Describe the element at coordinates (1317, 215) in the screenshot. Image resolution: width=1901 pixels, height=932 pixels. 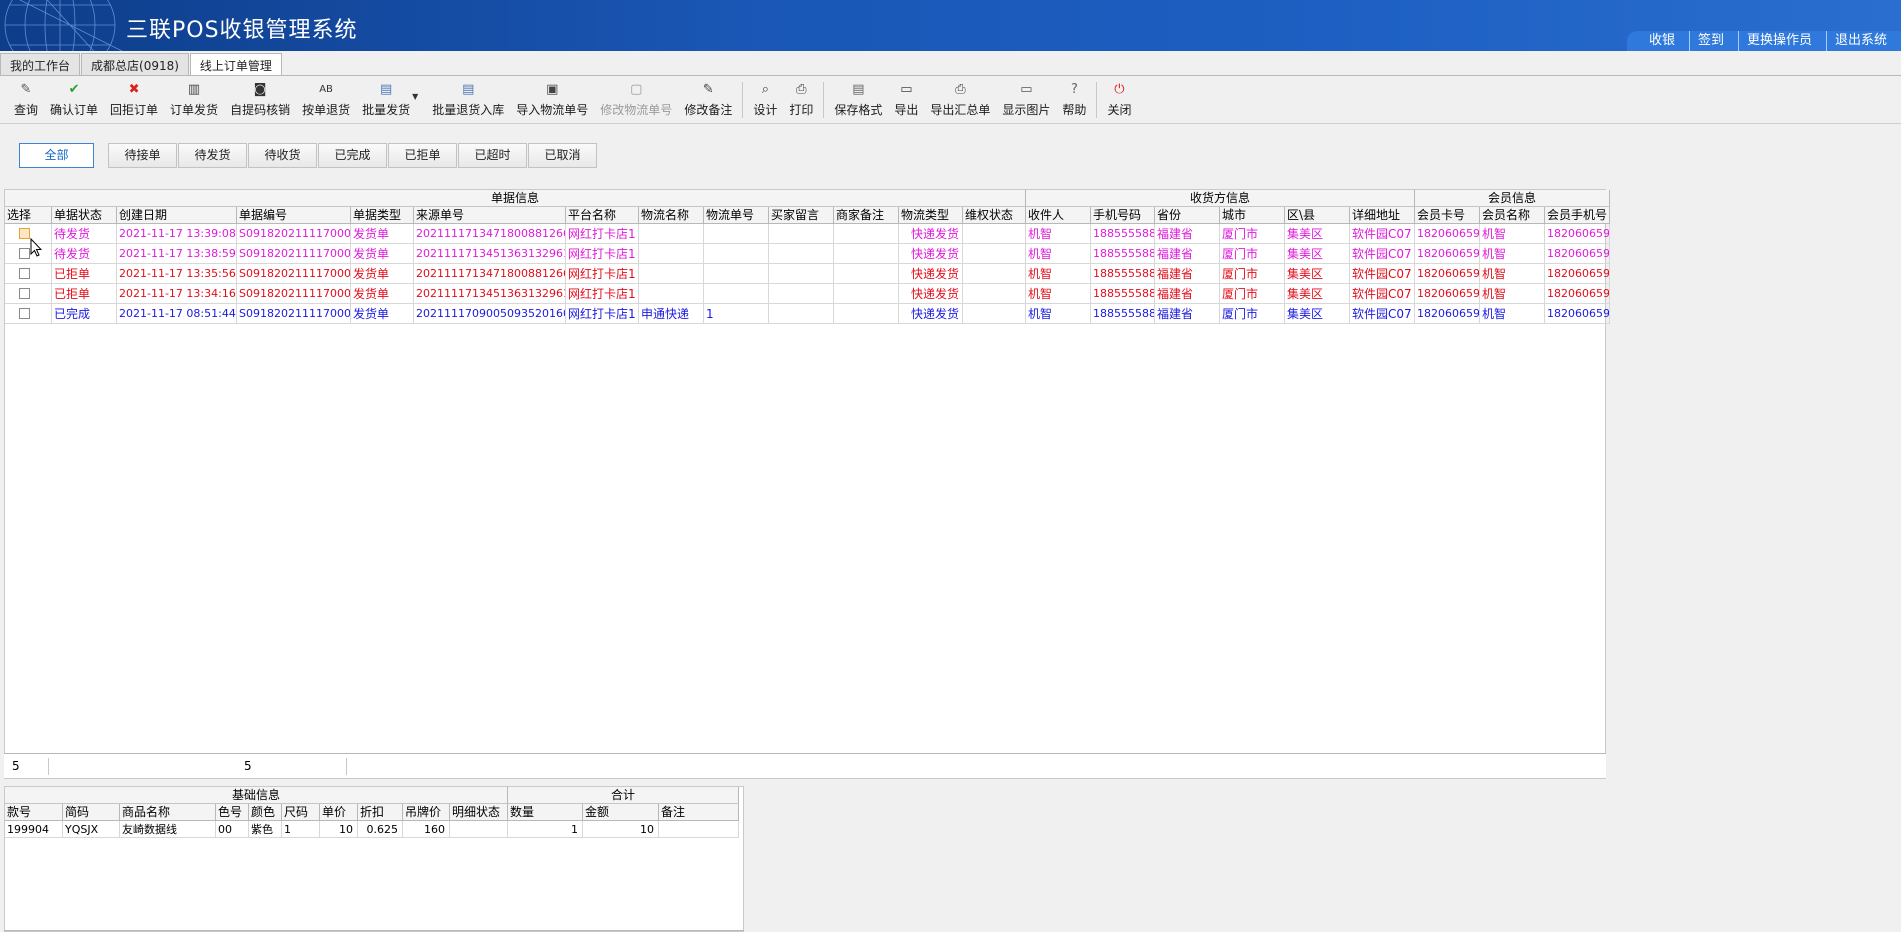
I see `column-header: 区\县` at that location.